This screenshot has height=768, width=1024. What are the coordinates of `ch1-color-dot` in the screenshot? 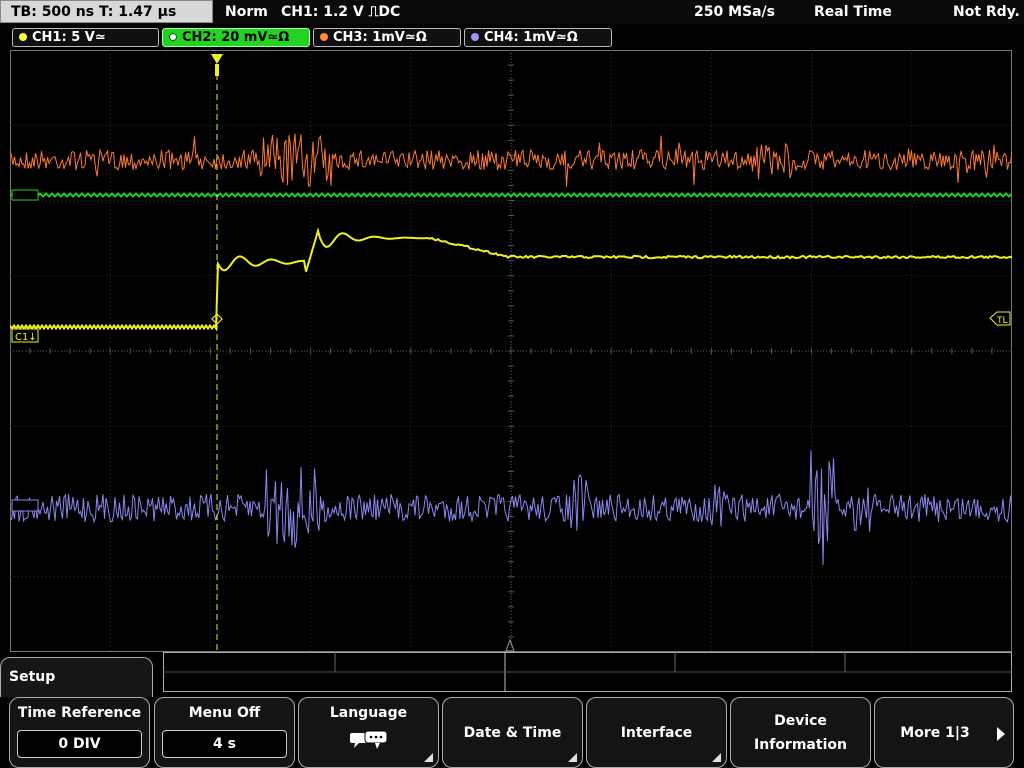 It's located at (23, 37).